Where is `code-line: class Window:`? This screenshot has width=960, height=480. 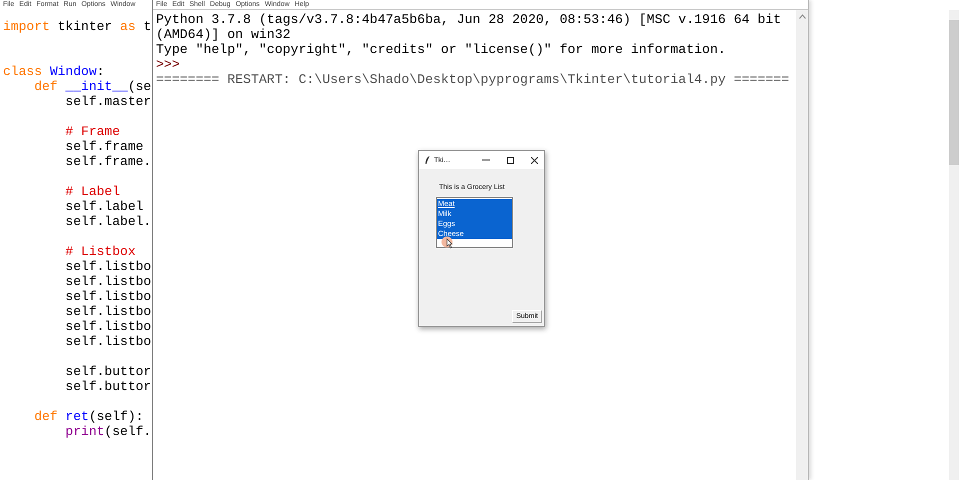
code-line: class Window: is located at coordinates (53, 71).